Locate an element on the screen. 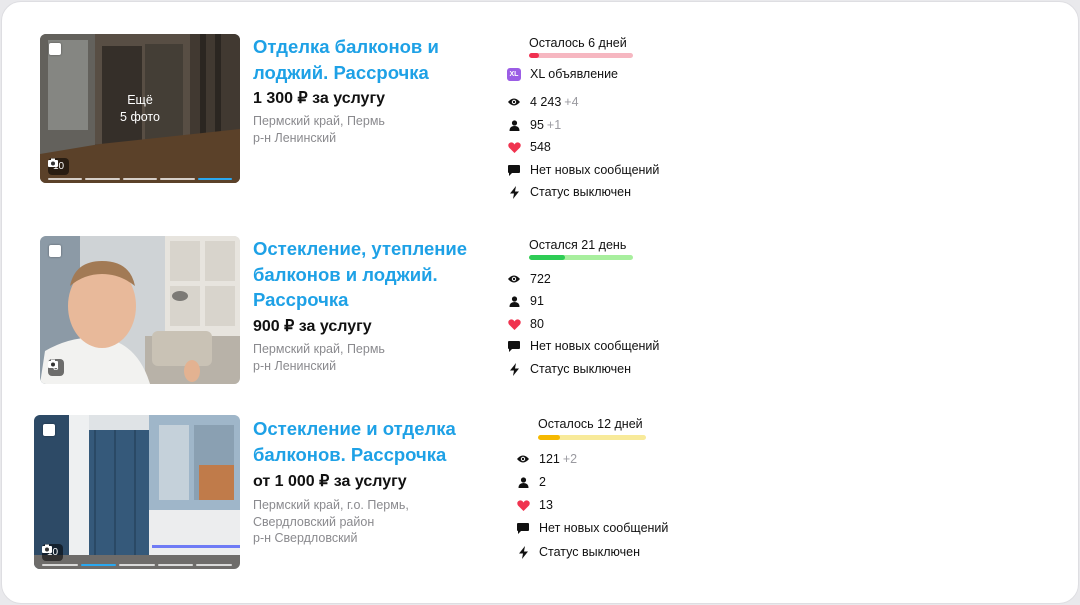  select-checkbox is located at coordinates (49, 430).